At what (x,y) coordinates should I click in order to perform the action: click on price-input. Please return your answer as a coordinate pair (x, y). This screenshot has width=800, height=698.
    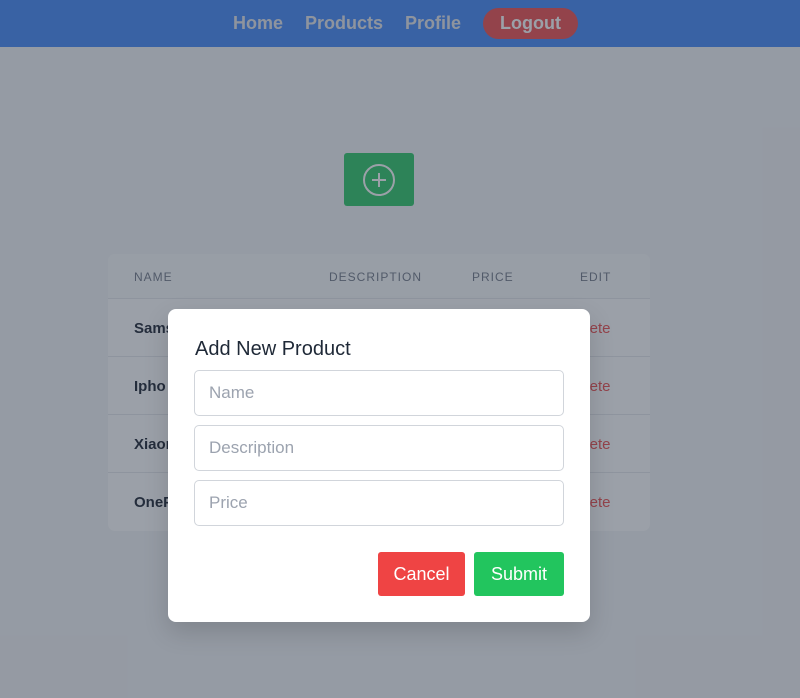
    Looking at the image, I should click on (379, 503).